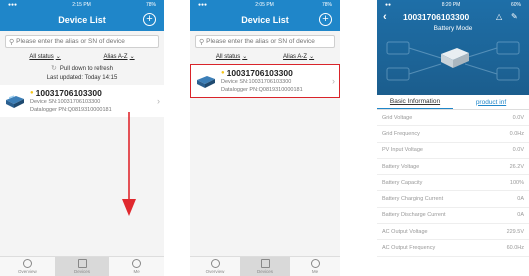 The width and height of the screenshot is (529, 276). Describe the element at coordinates (397, 117) in the screenshot. I see `info-row-label: Grid Voltage` at that location.